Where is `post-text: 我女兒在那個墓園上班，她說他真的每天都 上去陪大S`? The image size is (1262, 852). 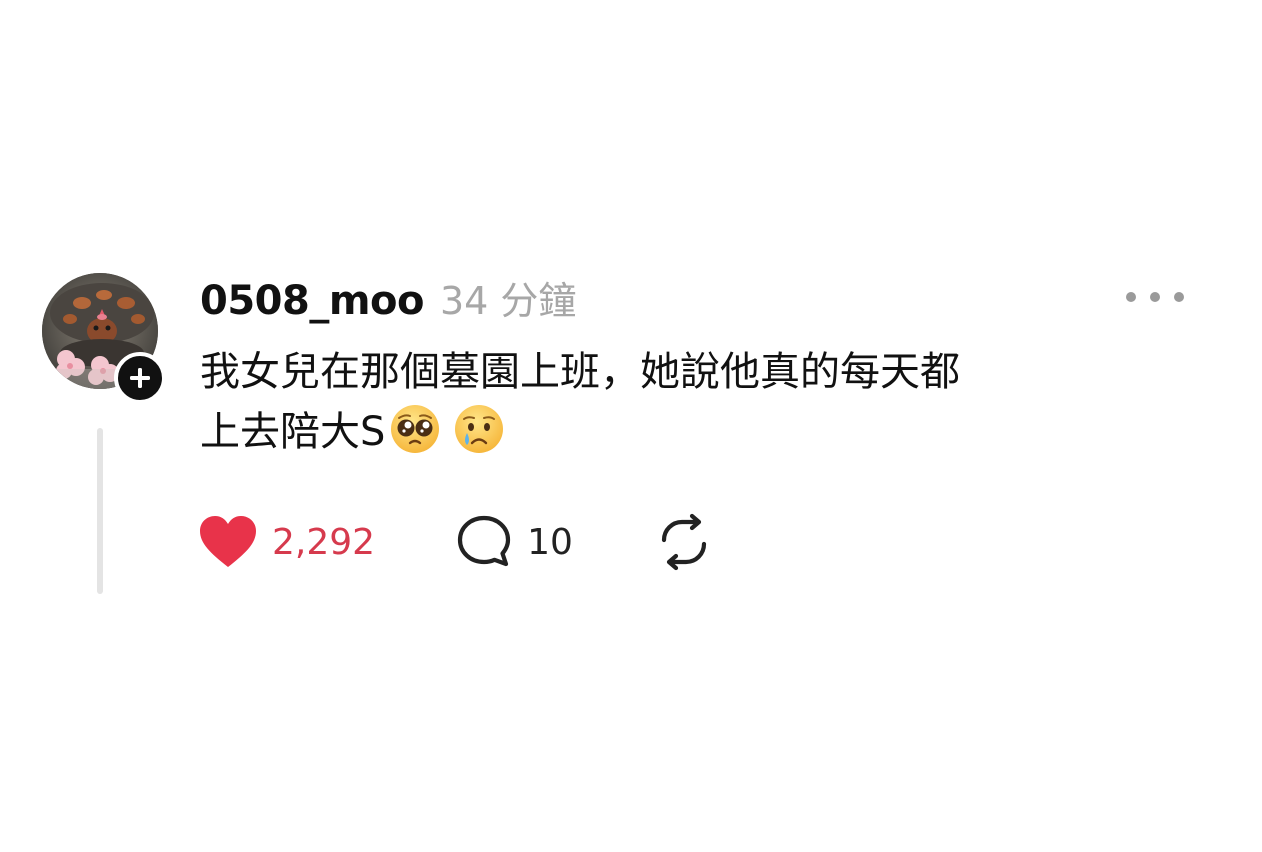
post-text: 我女兒在那個墓園上班，她說他真的每天都 上去陪大S is located at coordinates (685, 407).